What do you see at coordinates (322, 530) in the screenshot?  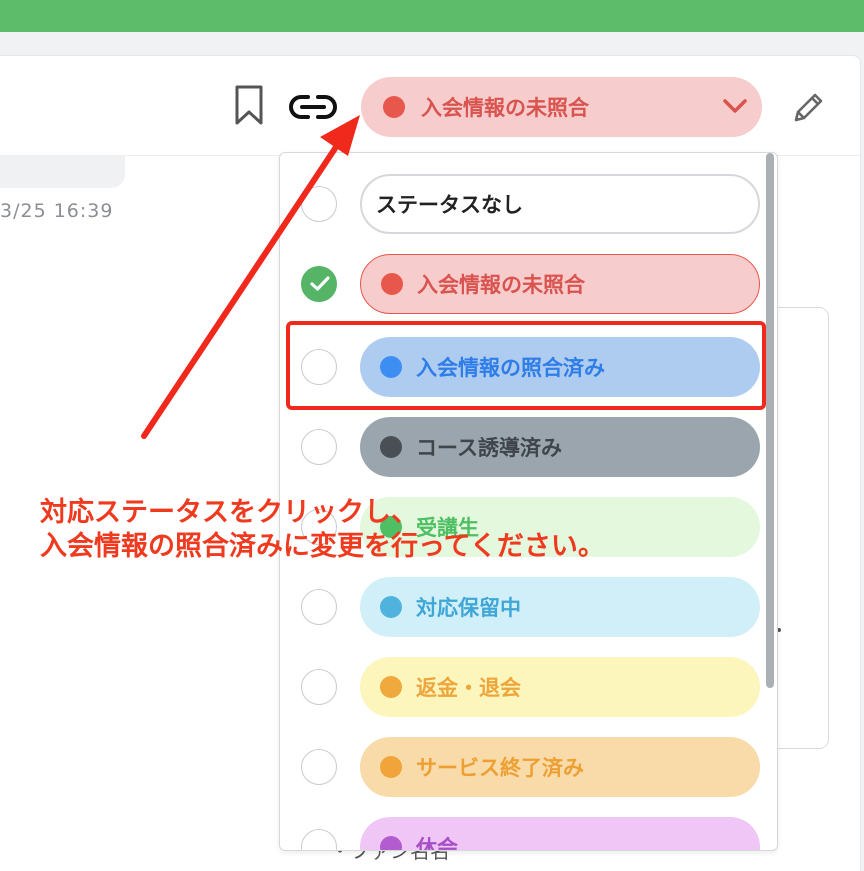 I see `instruction-text: 対応ステータスをクリックし、 入会情報の照合済みに変更を行ってください。` at bounding box center [322, 530].